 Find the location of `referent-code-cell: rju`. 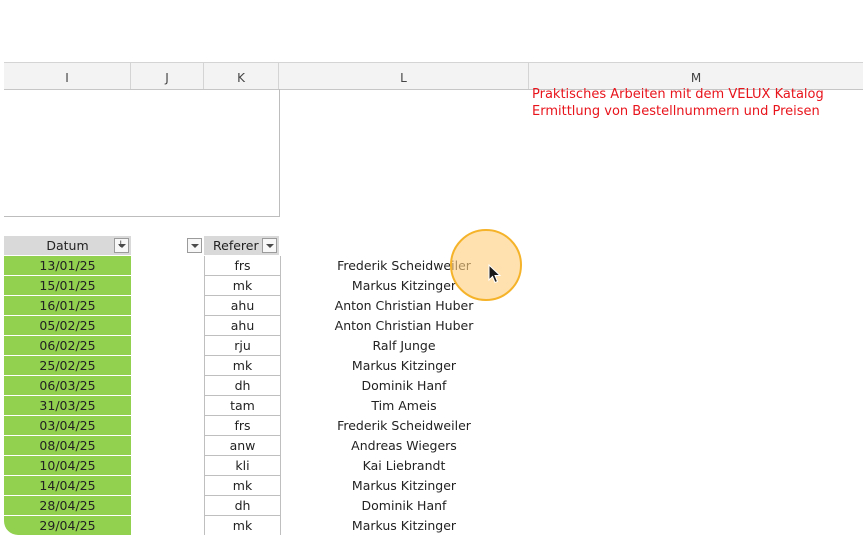

referent-code-cell: rju is located at coordinates (242, 346).